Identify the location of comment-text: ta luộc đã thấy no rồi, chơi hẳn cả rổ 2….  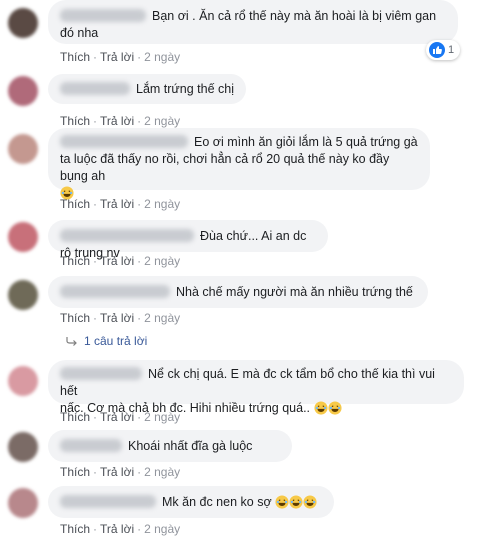
(225, 167).